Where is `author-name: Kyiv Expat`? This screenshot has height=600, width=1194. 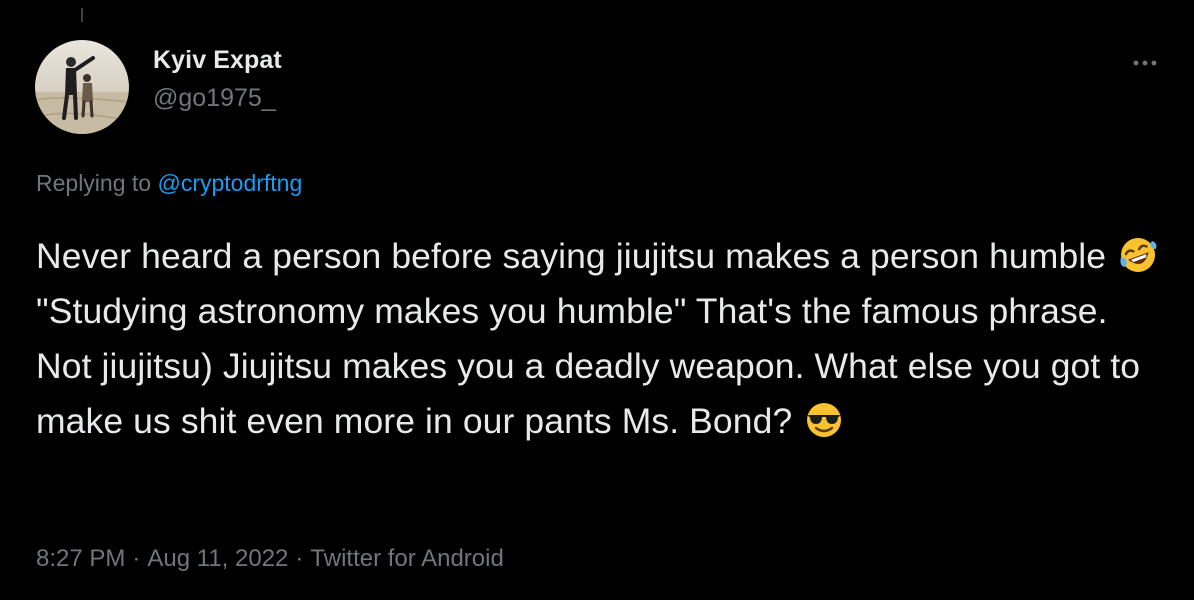 author-name: Kyiv Expat is located at coordinates (217, 60).